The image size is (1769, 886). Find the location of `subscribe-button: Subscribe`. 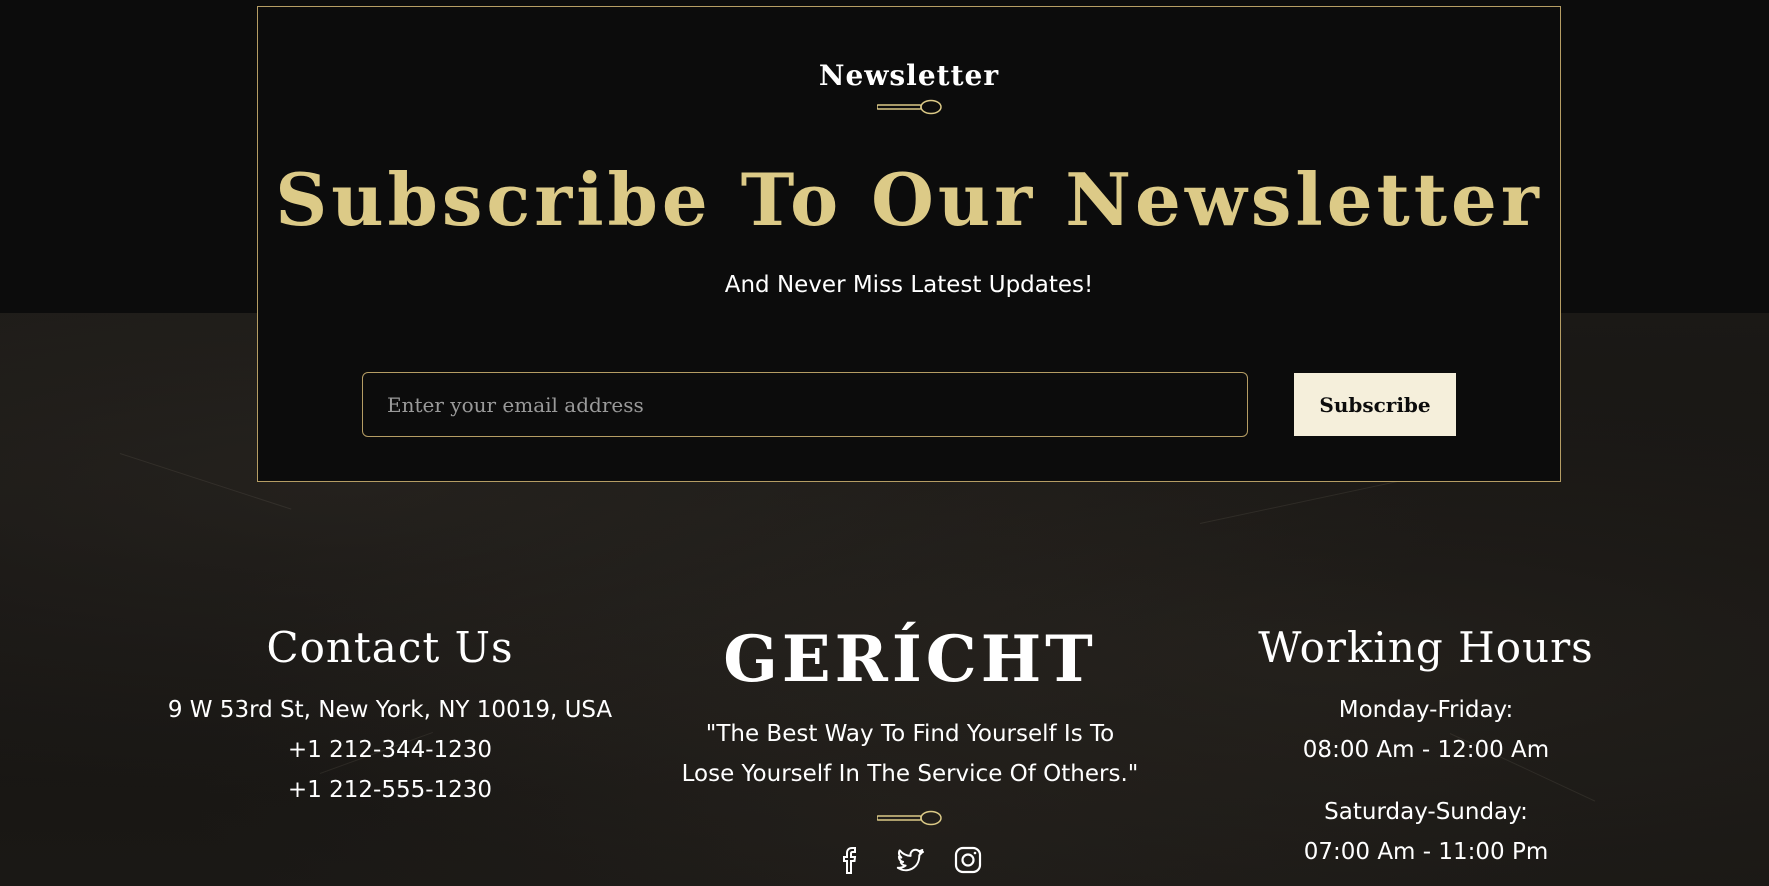

subscribe-button: Subscribe is located at coordinates (1375, 404).